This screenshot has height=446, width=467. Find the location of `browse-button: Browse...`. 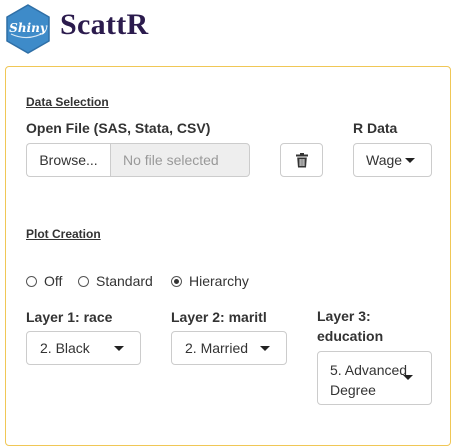

browse-button: Browse... is located at coordinates (68, 160).